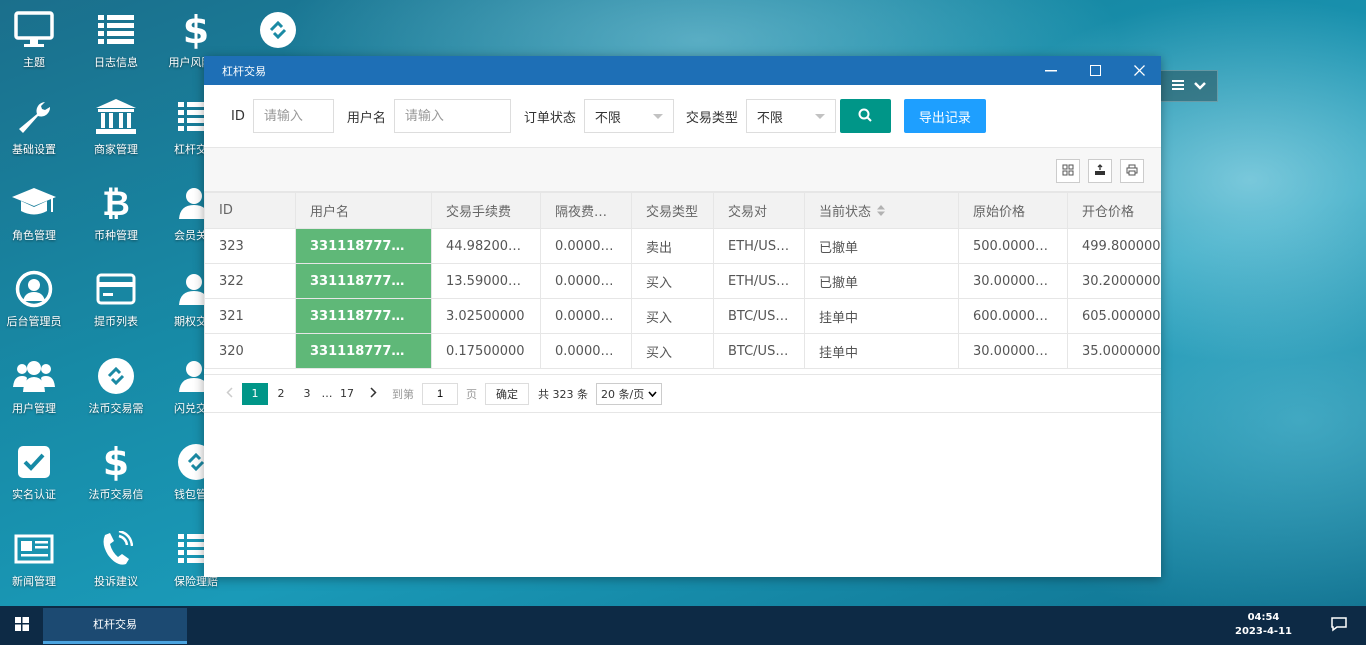 The height and width of the screenshot is (645, 1366). What do you see at coordinates (293, 116) in the screenshot?
I see `id-input` at bounding box center [293, 116].